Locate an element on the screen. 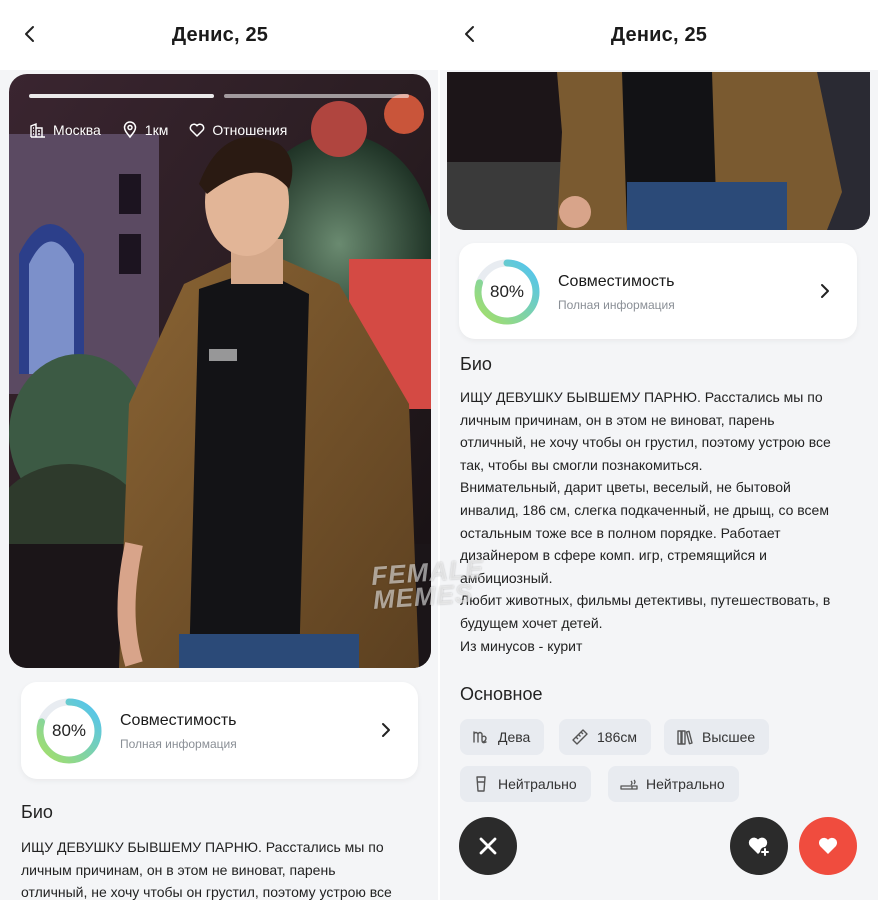 This screenshot has height=900, width=878. dislike-button is located at coordinates (488, 846).